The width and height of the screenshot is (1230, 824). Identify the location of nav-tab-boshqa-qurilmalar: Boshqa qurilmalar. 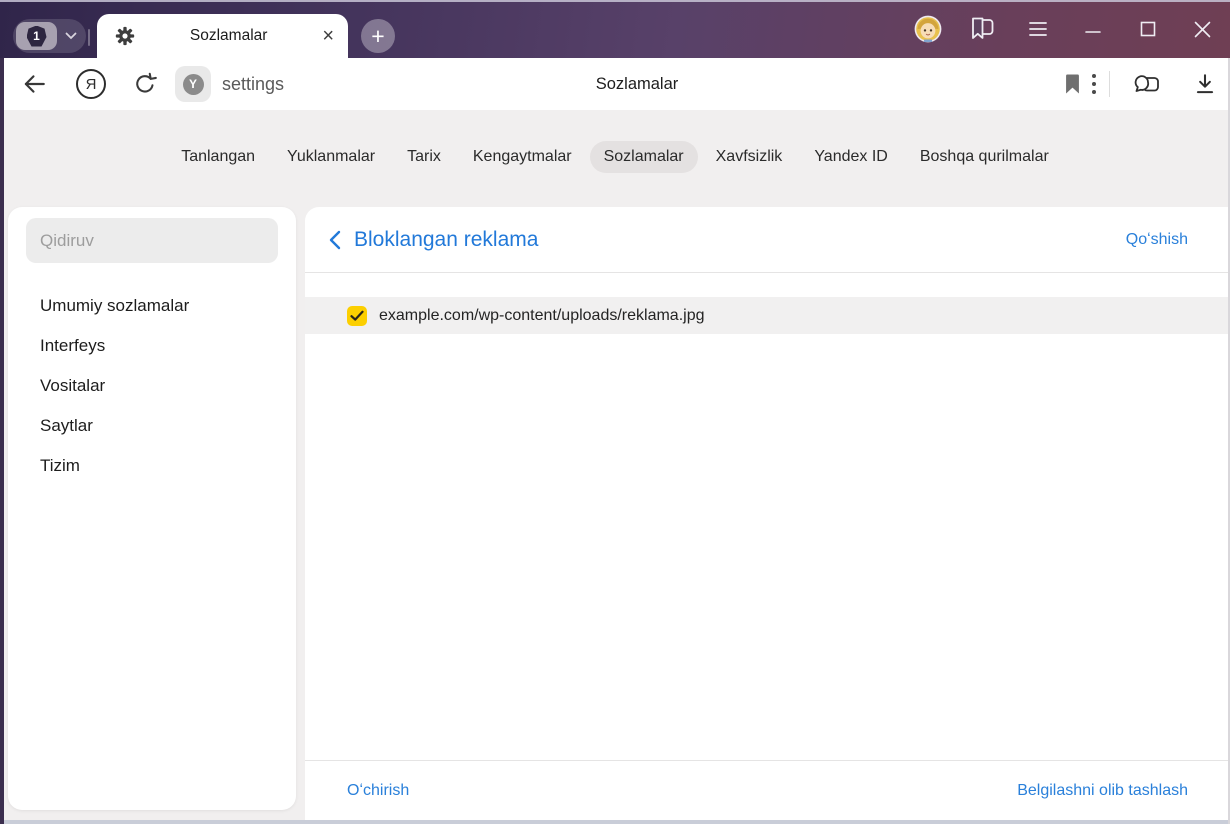
(984, 157).